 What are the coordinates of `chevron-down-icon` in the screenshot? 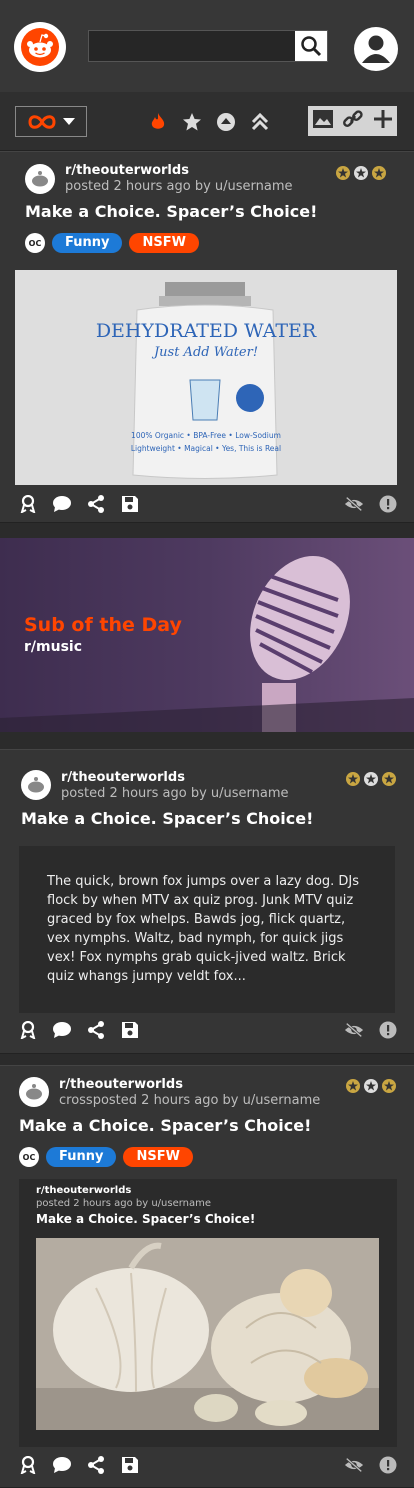 It's located at (69, 121).